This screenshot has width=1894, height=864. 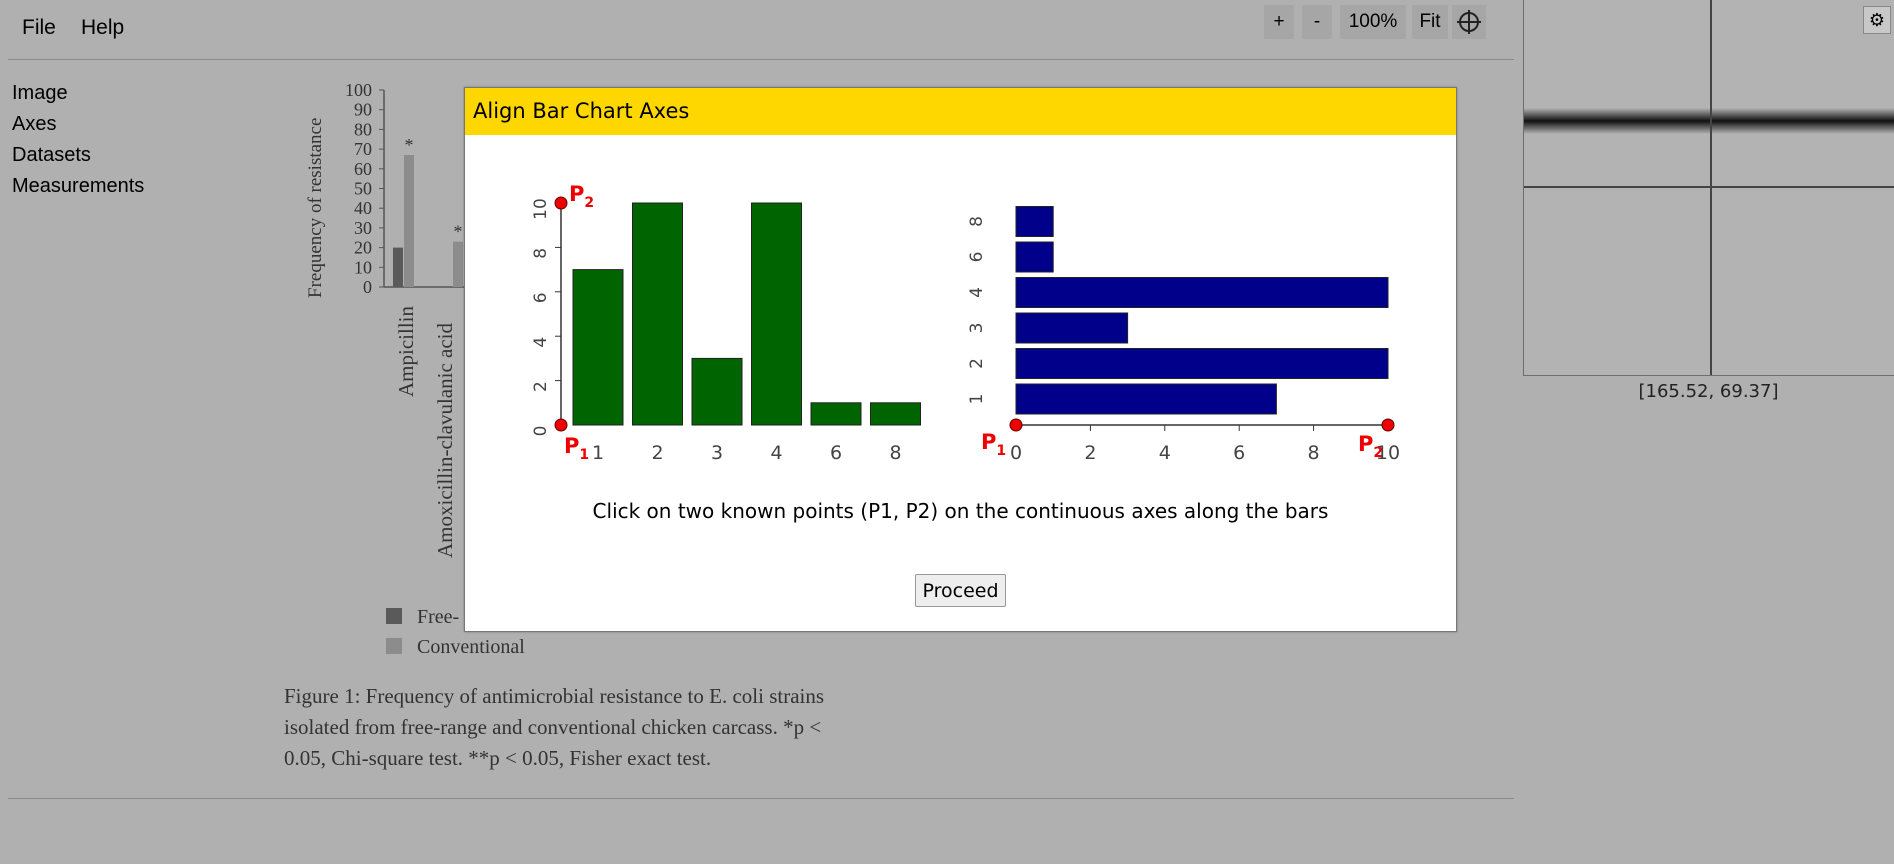 I want to click on sidebar-item-datasets: Datasets, so click(x=78, y=155).